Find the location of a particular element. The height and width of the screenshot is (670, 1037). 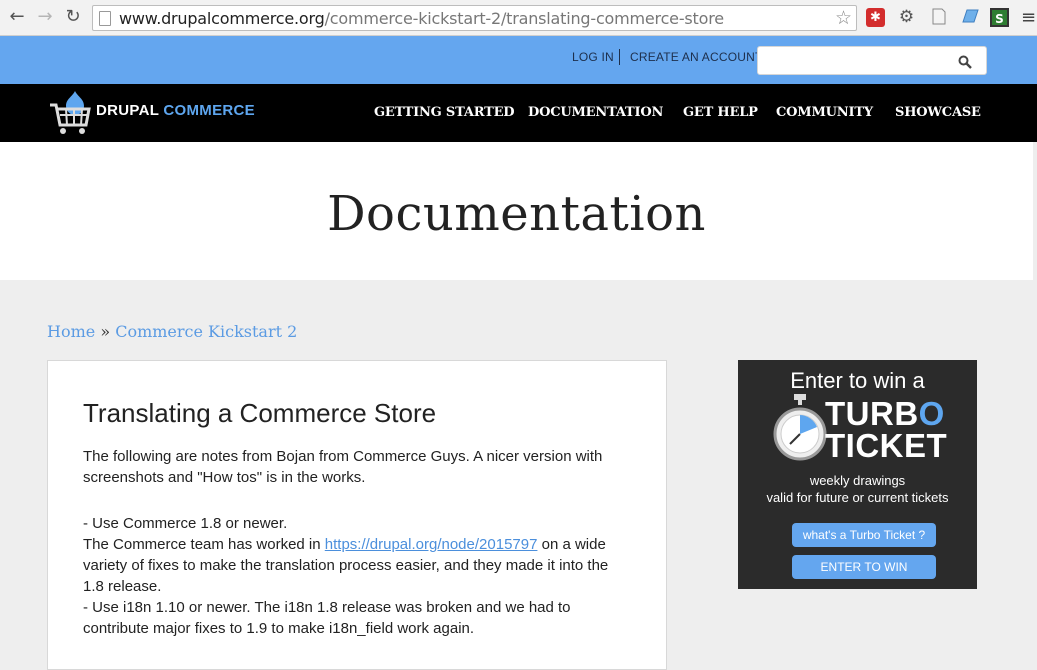

drupal-commerce-logo: DRUPAL COMMERCE is located at coordinates (151, 113).